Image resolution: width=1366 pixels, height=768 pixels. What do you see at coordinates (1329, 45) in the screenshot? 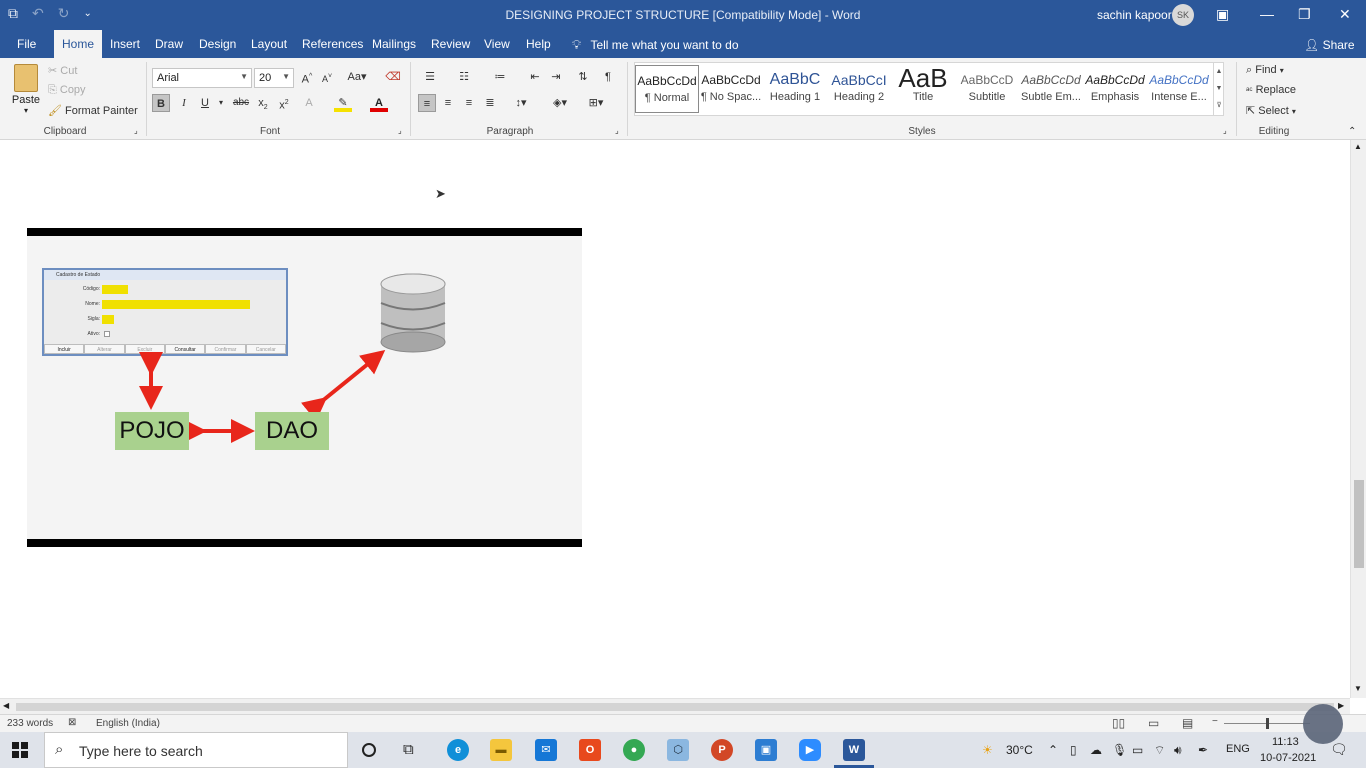
I see `share-button: 👤︎ Share` at bounding box center [1329, 45].